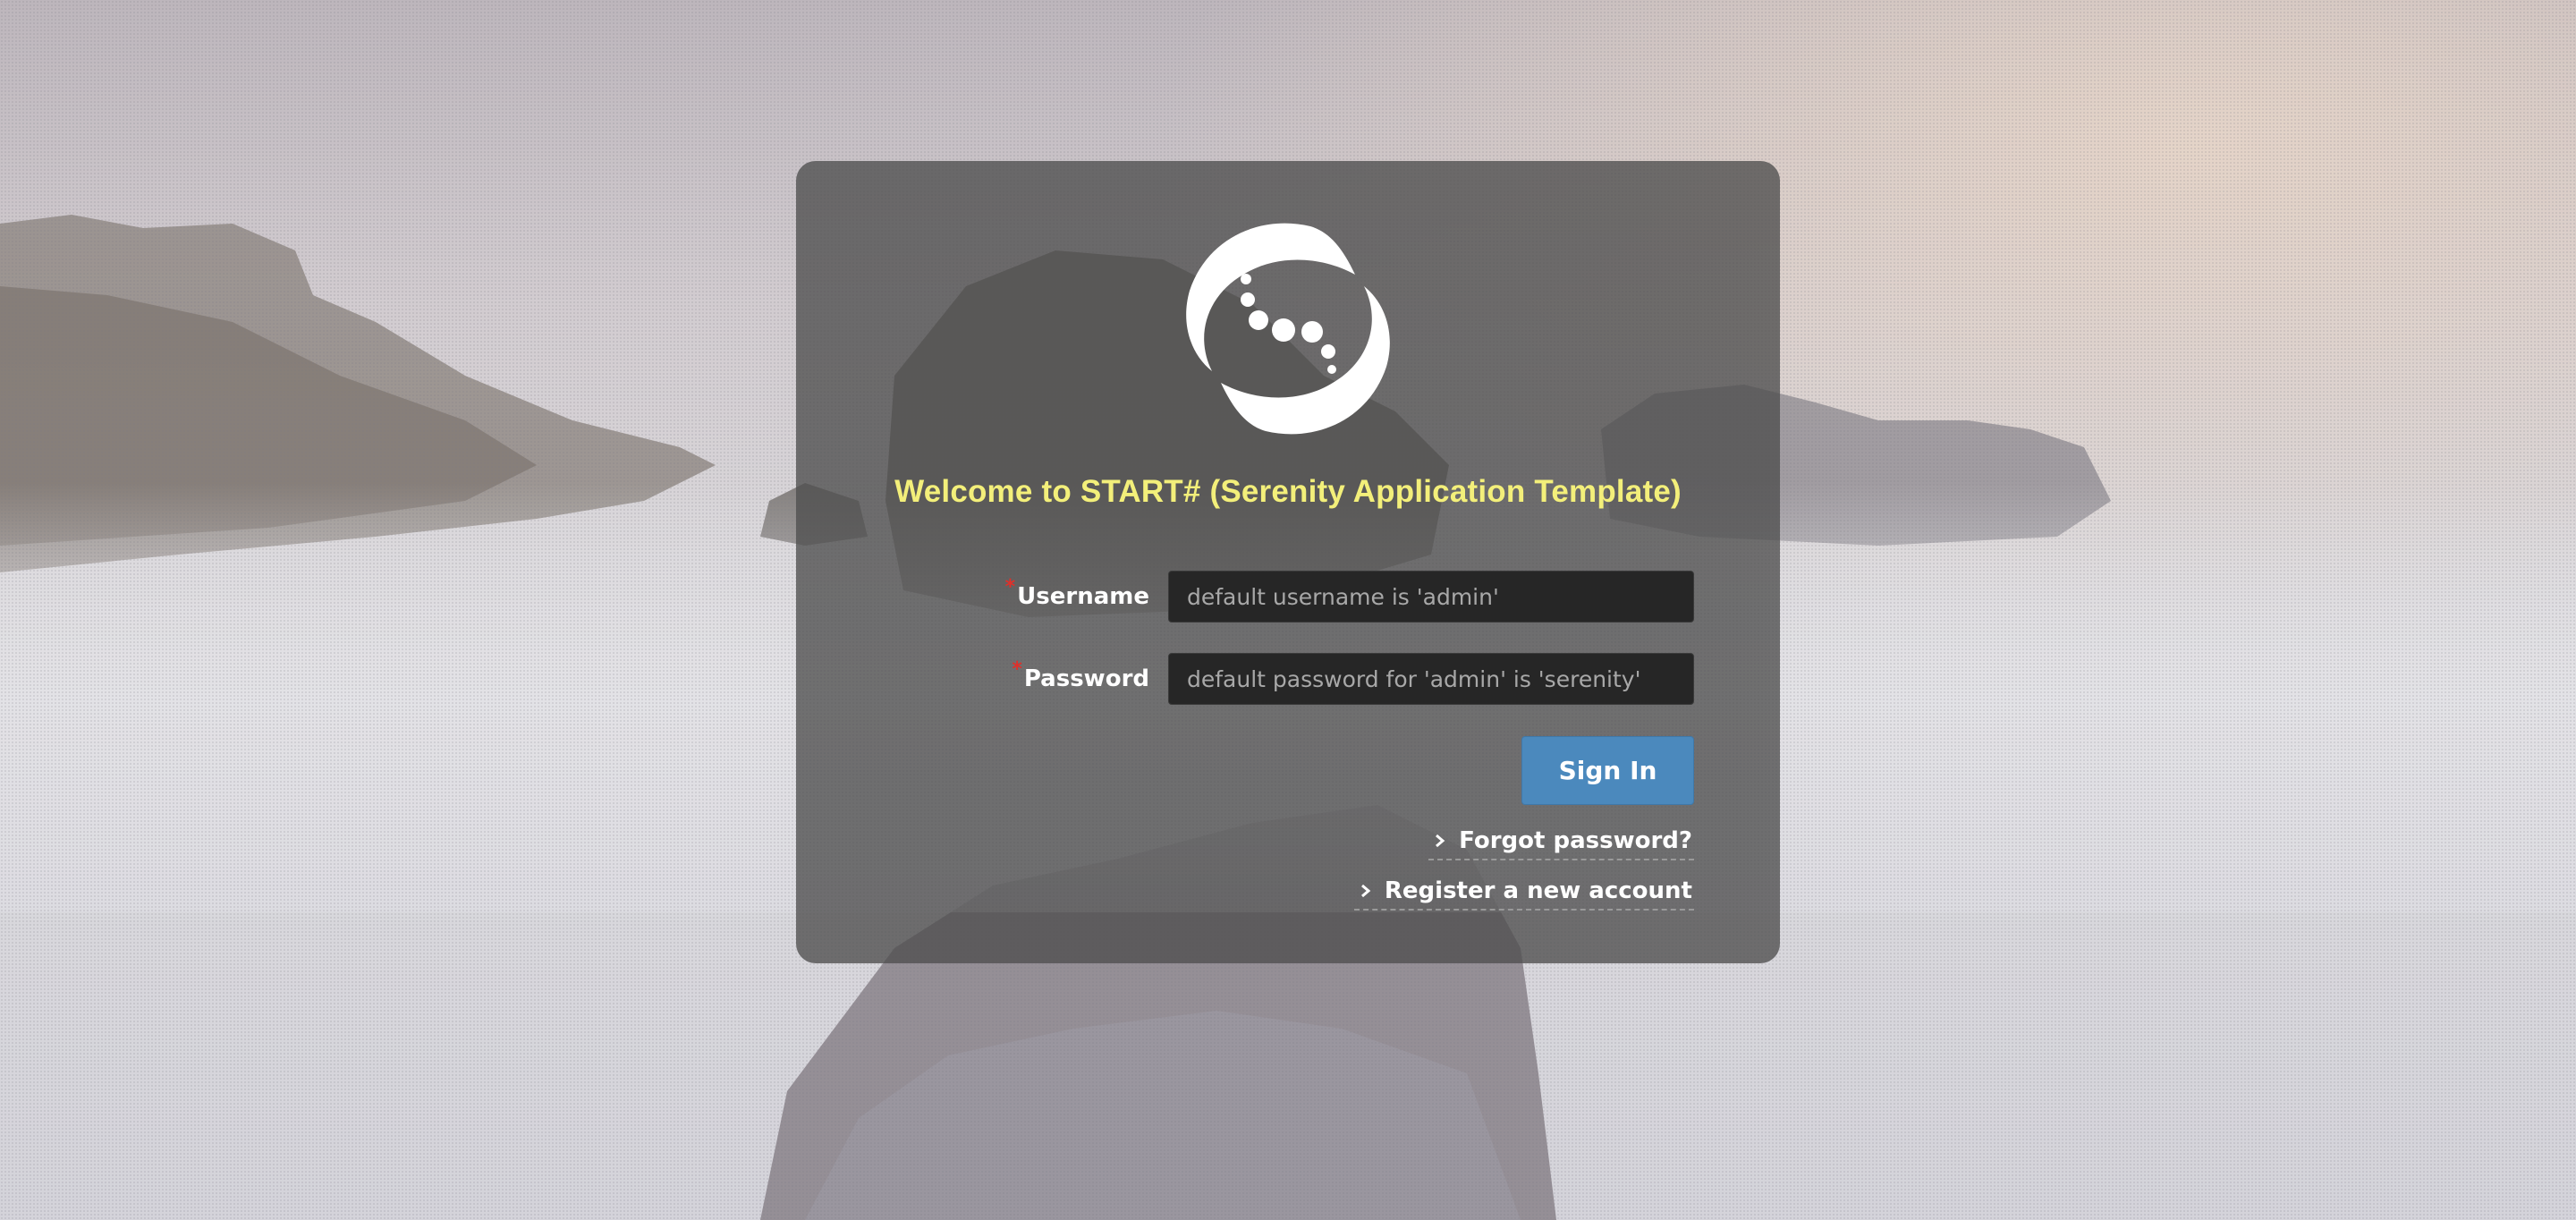 The width and height of the screenshot is (2576, 1220). What do you see at coordinates (1607, 770) in the screenshot?
I see `sign-in-button: Sign In` at bounding box center [1607, 770].